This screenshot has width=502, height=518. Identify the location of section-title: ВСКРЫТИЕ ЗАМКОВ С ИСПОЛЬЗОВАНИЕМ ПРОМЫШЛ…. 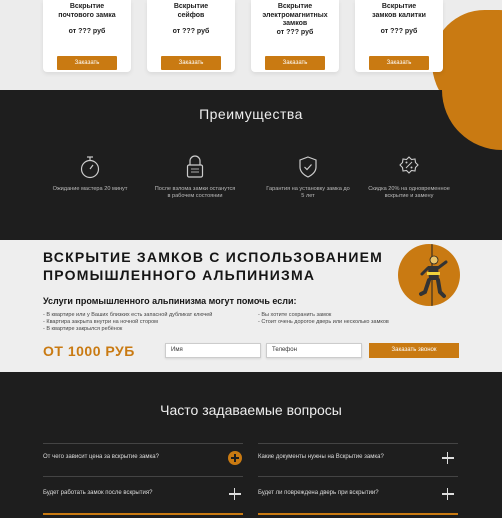
(213, 266).